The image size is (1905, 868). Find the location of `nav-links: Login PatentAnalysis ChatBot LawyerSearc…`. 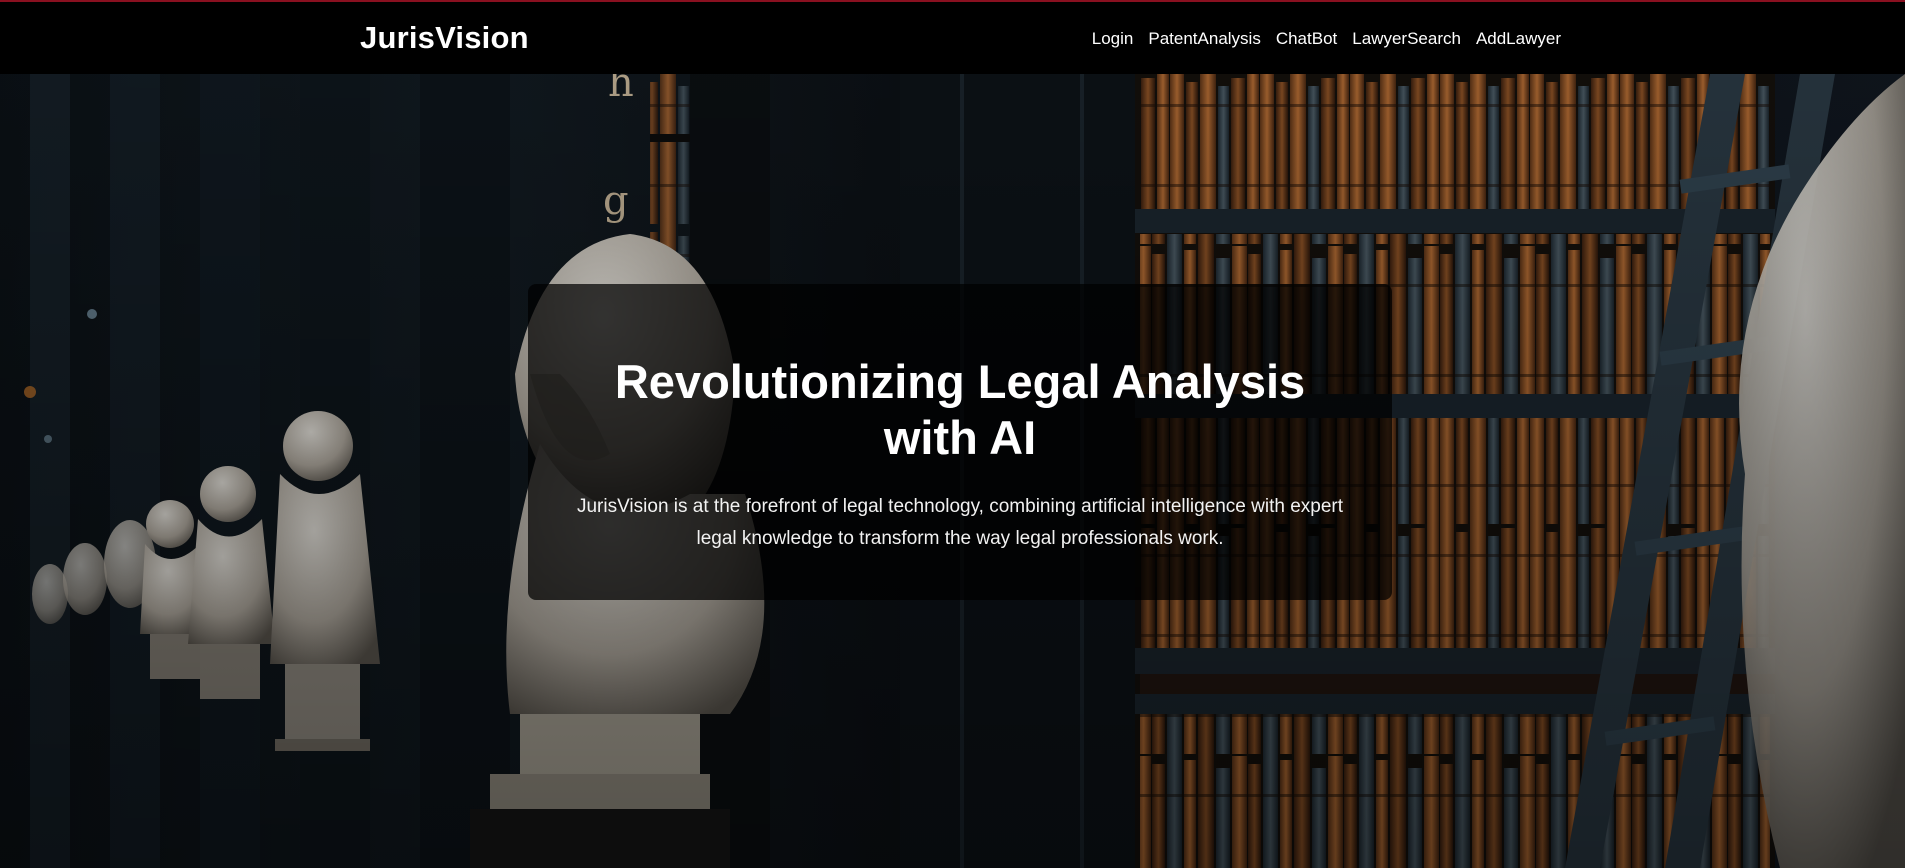

nav-links: Login PatentAnalysis ChatBot LawyerSearc… is located at coordinates (1326, 39).